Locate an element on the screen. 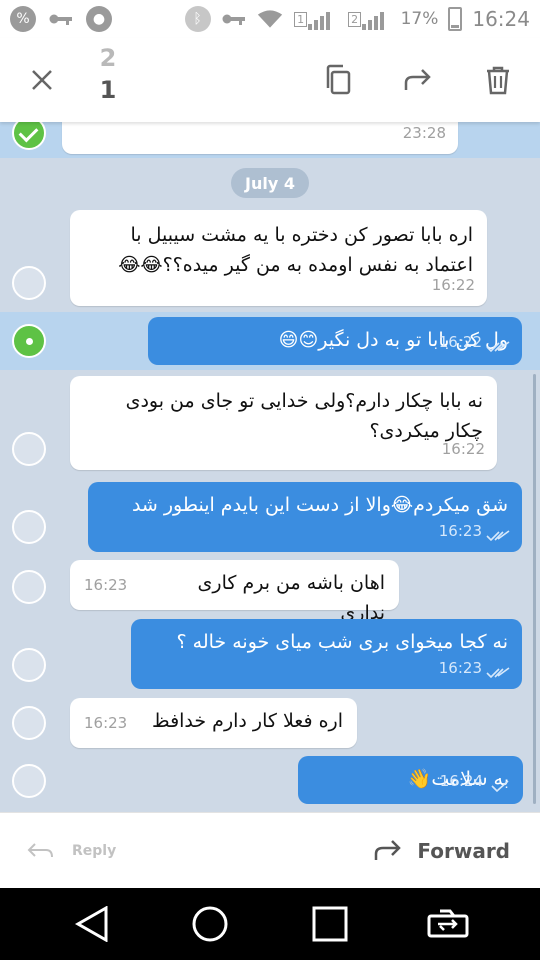  home-button is located at coordinates (210, 924).